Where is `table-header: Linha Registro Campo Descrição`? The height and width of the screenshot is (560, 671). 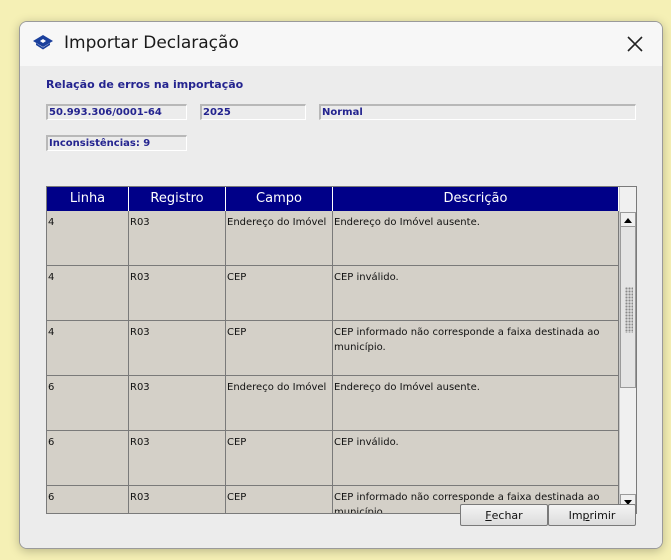 table-header: Linha Registro Campo Descrição is located at coordinates (333, 199).